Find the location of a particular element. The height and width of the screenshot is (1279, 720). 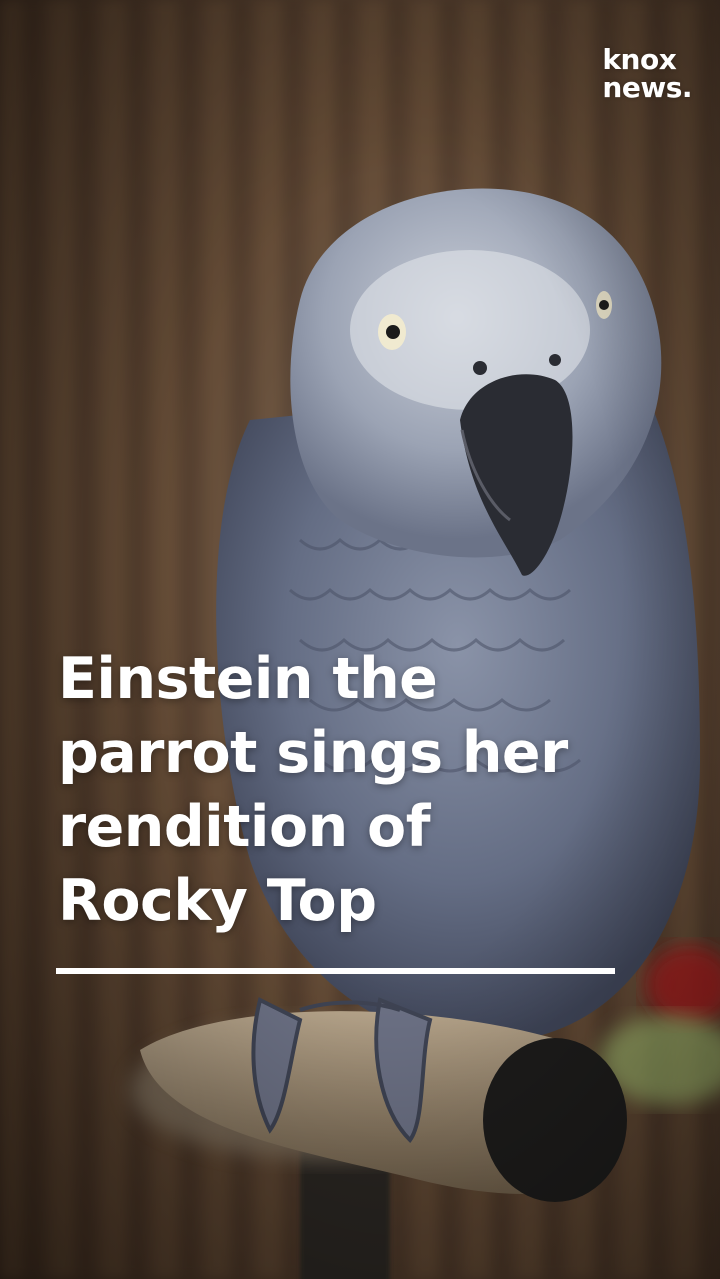

headline-line-1: Einstein the is located at coordinates (248, 679).